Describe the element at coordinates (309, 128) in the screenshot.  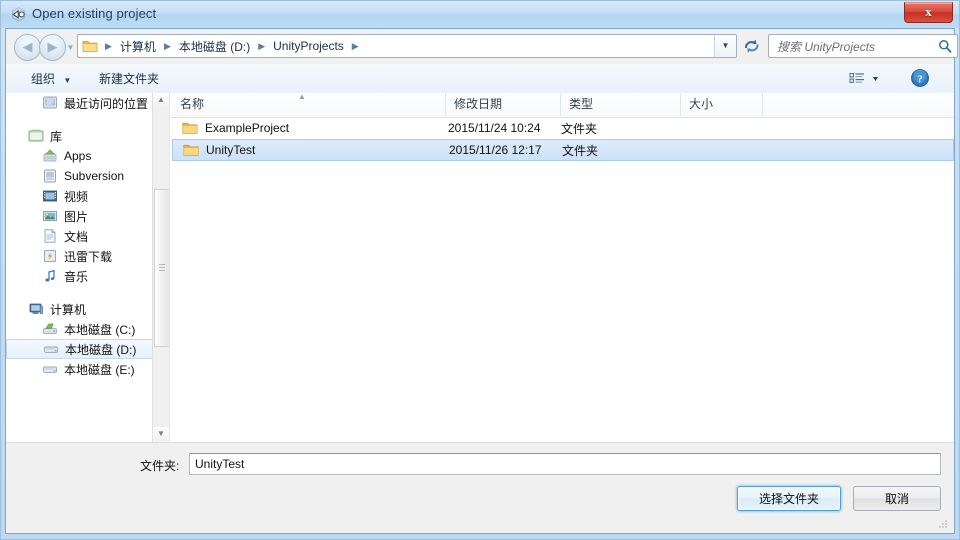
I see `row-name-cell: ExampleProject` at that location.